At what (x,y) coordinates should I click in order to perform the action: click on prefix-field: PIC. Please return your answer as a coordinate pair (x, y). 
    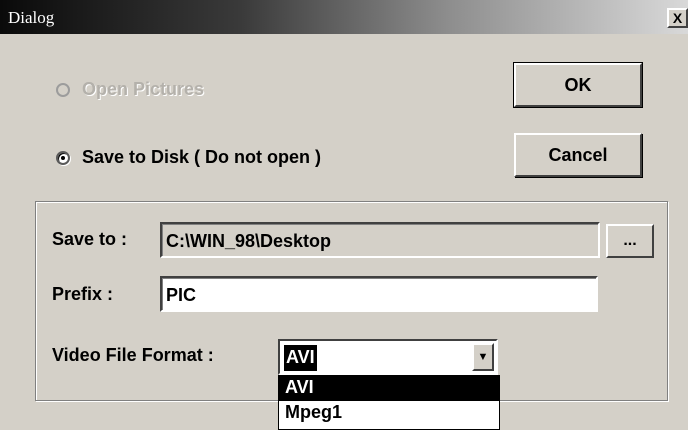
    Looking at the image, I should click on (379, 294).